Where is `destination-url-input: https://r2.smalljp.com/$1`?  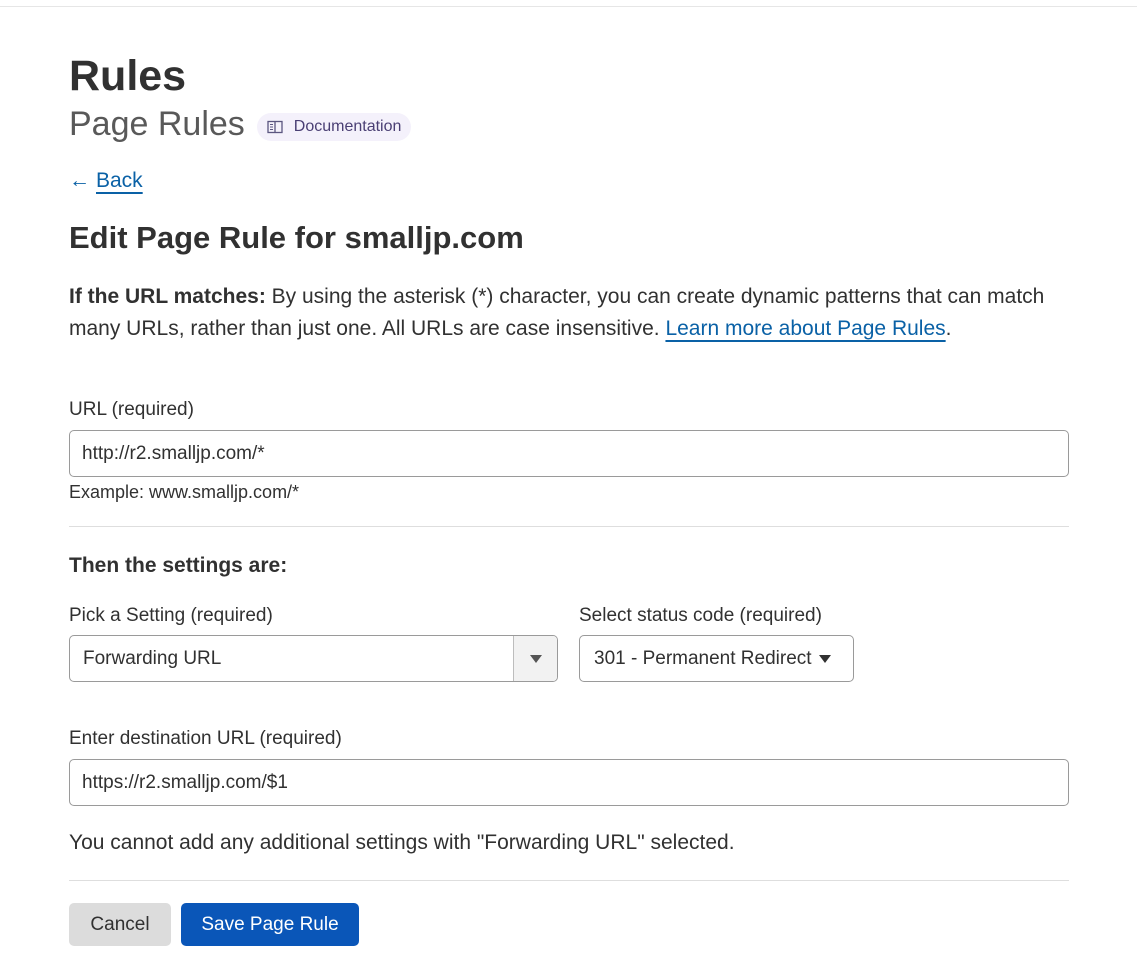
destination-url-input: https://r2.smalljp.com/$1 is located at coordinates (569, 782).